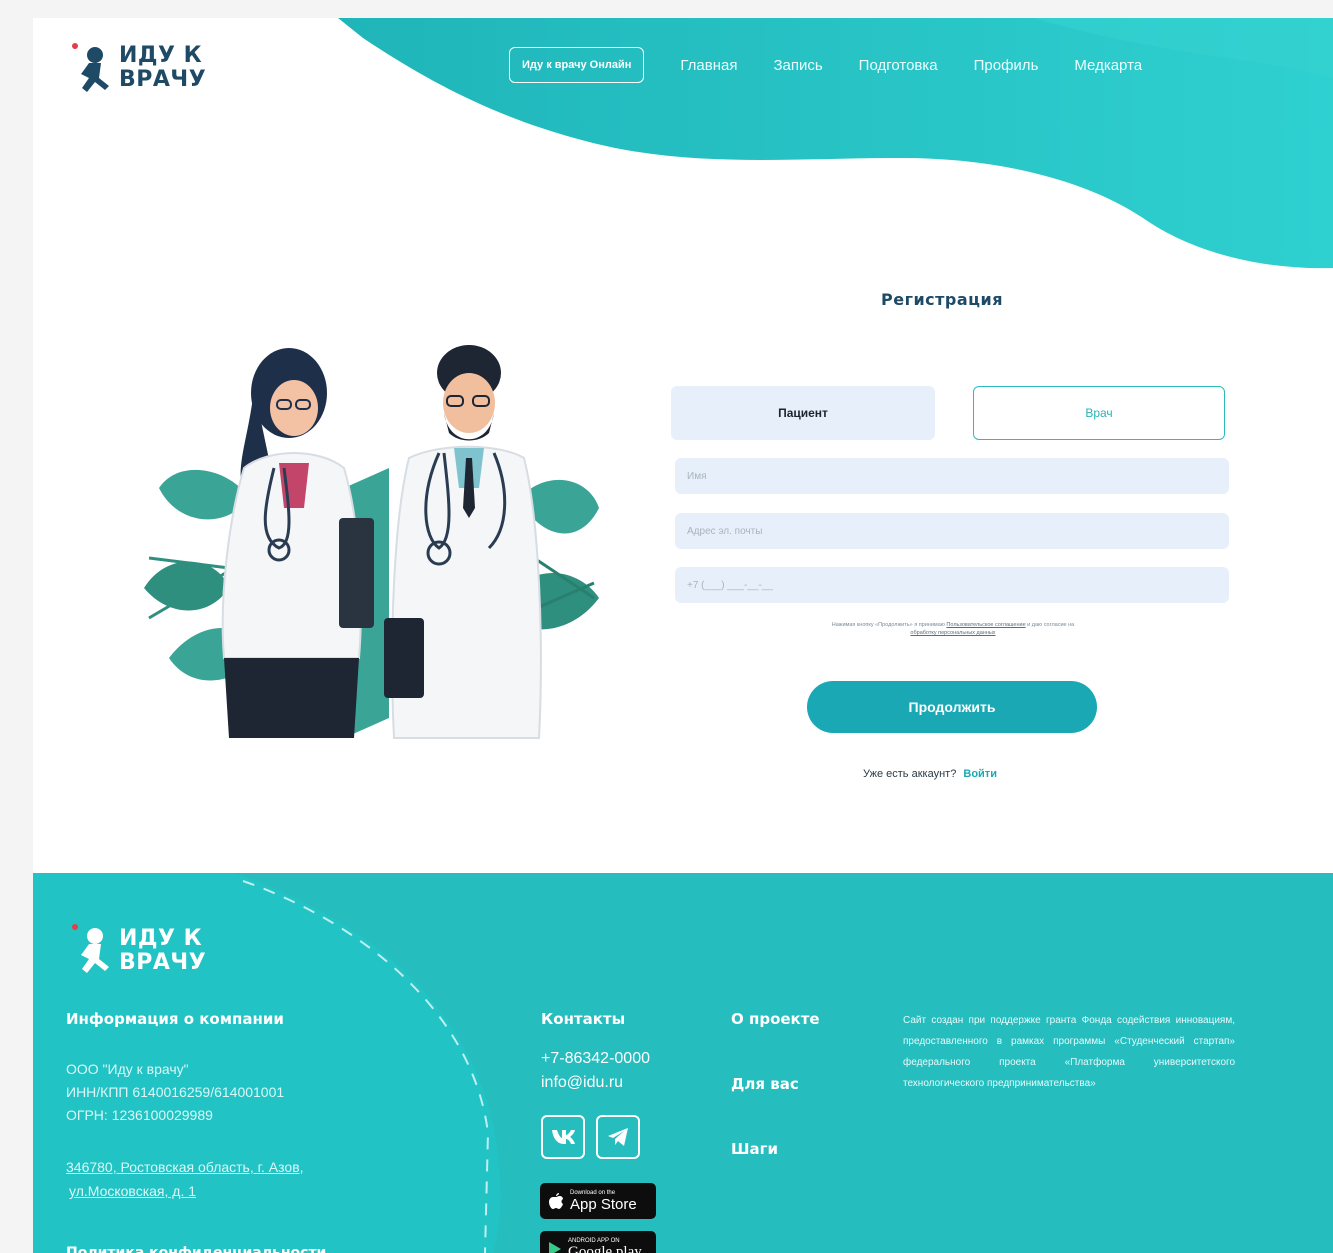 This screenshot has height=1253, width=1333. What do you see at coordinates (1108, 65) in the screenshot?
I see `nav-link-medical-card: Медкарта` at bounding box center [1108, 65].